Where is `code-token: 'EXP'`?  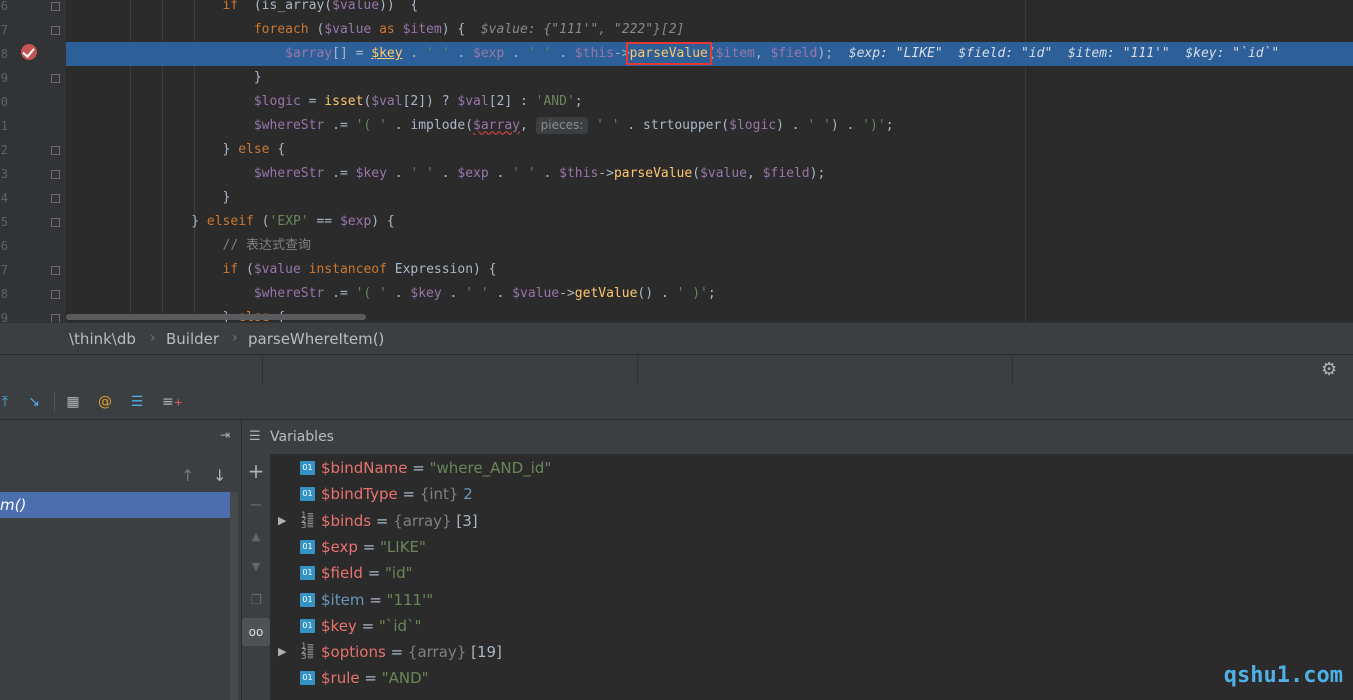
code-token: 'EXP' is located at coordinates (289, 221).